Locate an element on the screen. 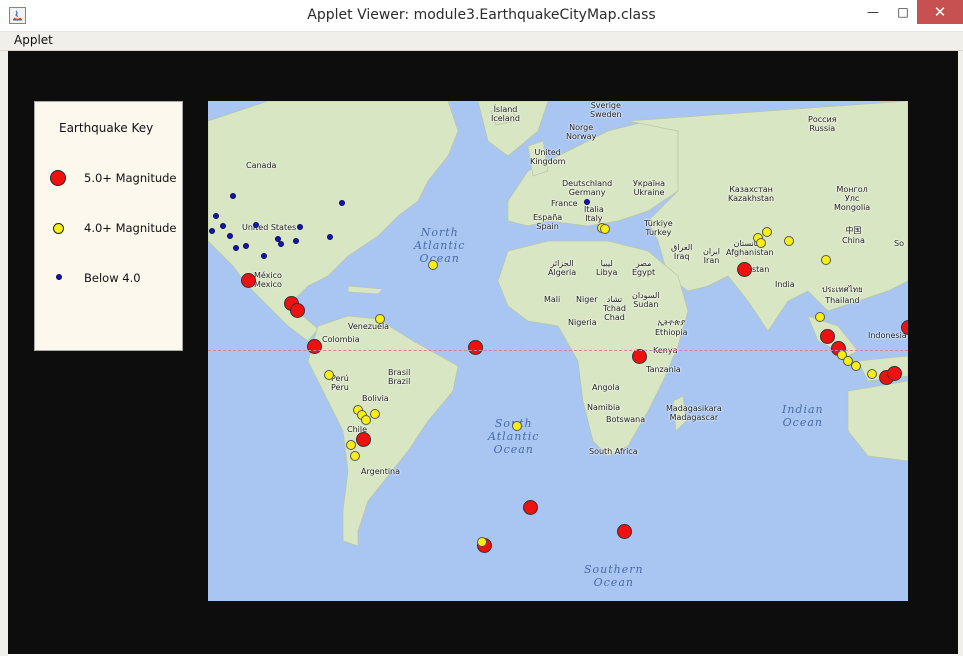  label-algeria: الجزائر Algeria is located at coordinates (562, 268).